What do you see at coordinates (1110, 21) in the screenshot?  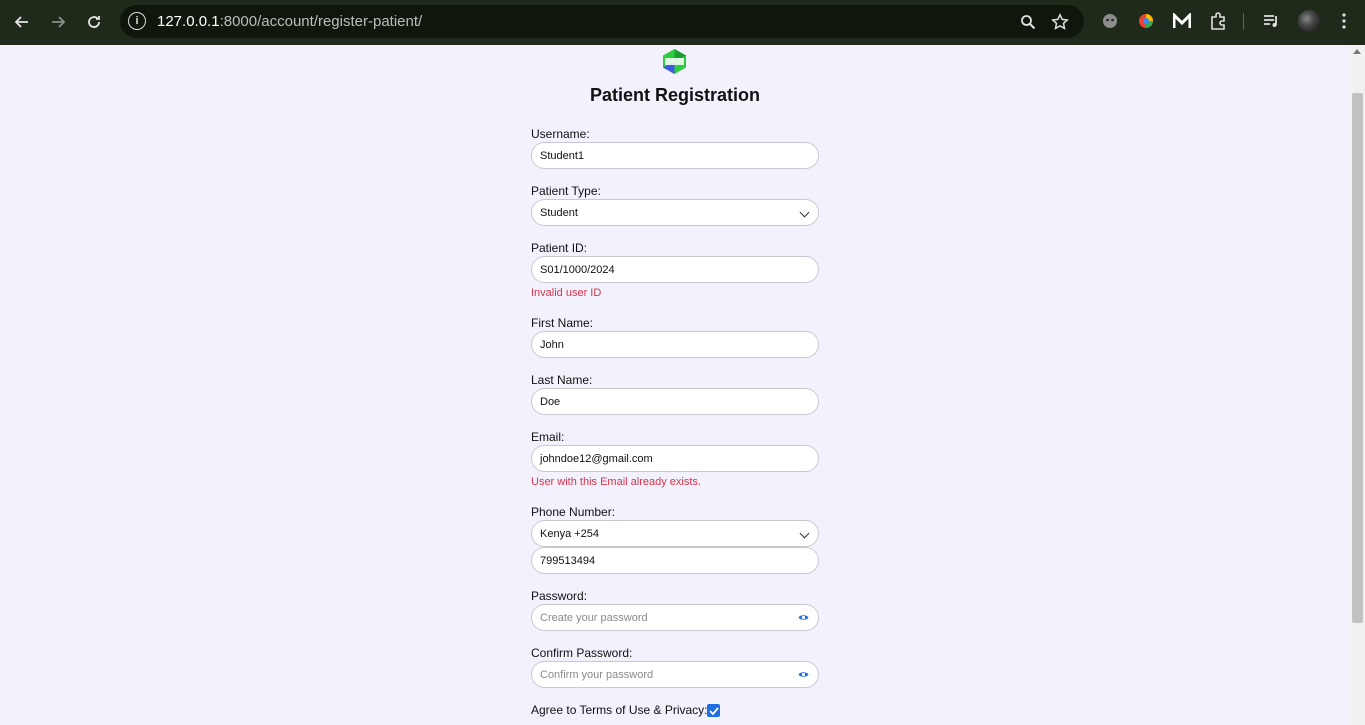 I see `extension-ghost-icon` at bounding box center [1110, 21].